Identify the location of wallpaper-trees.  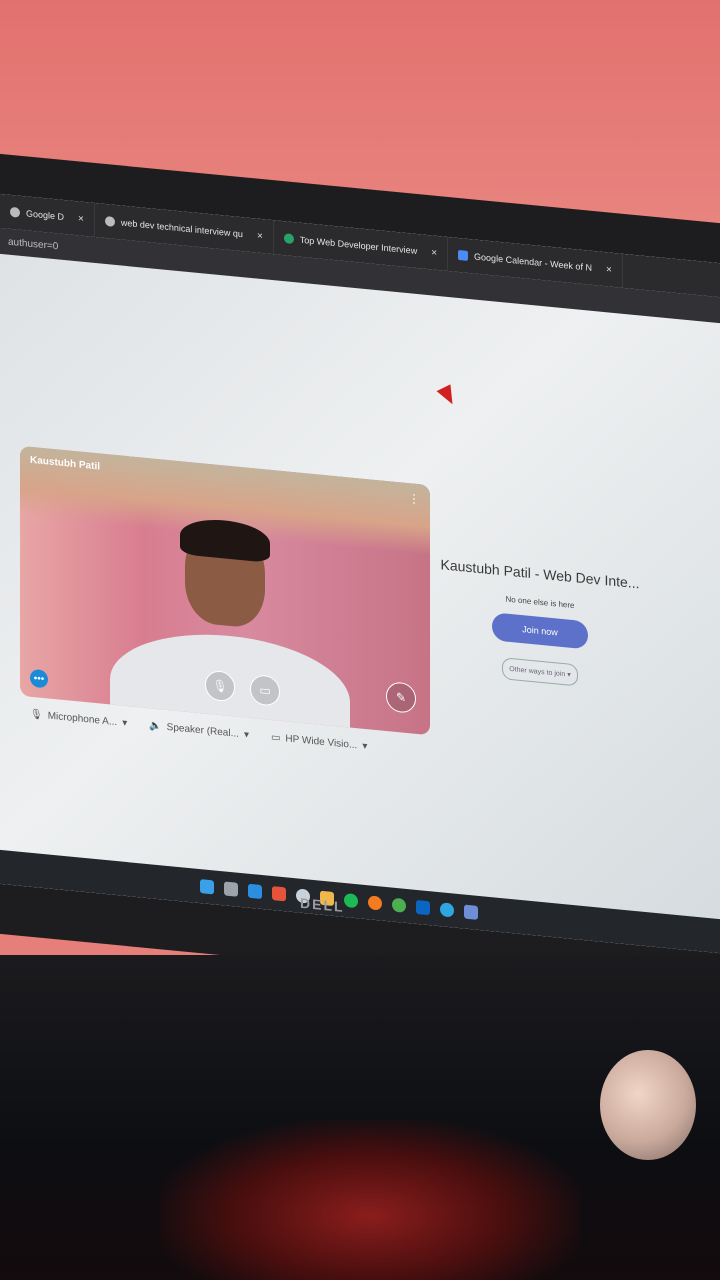
(370, 1200).